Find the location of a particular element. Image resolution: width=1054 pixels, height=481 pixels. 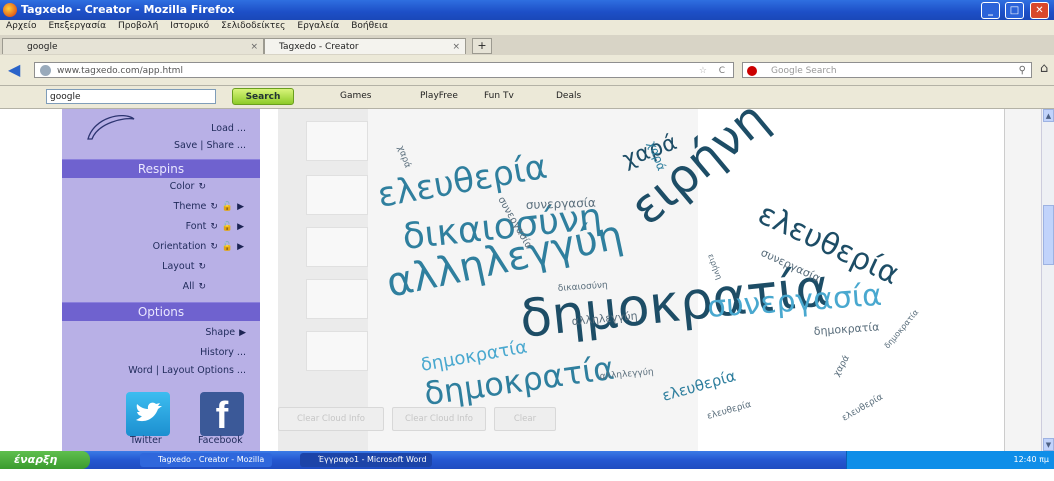

toolbar-funtv: Fun Tv is located at coordinates (499, 96).